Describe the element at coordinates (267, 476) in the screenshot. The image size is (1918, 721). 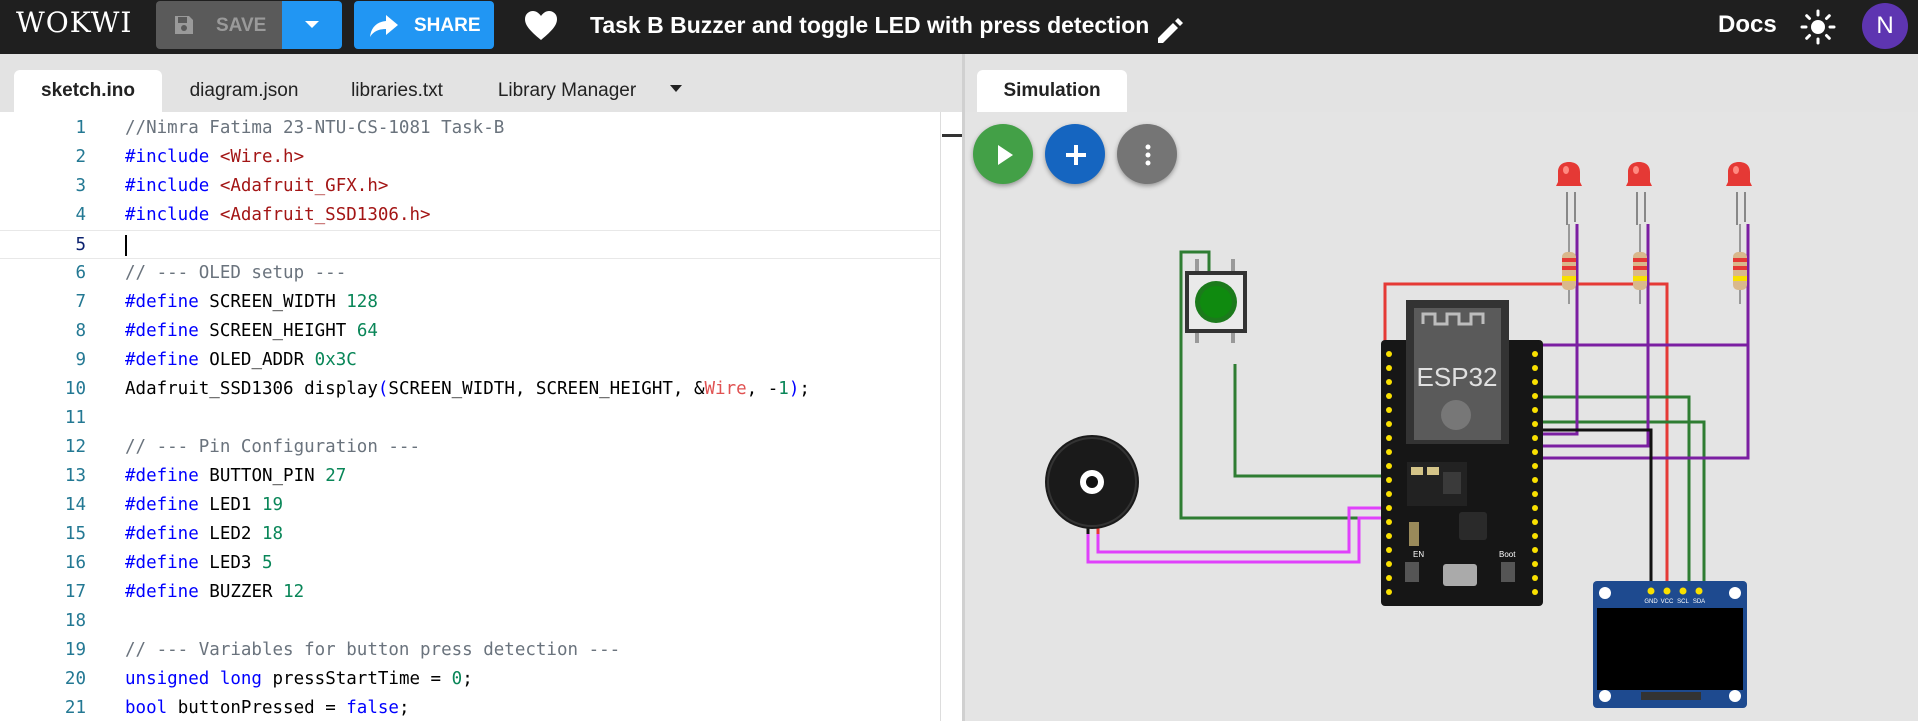
I see `code-token: BUTTON_PIN` at that location.